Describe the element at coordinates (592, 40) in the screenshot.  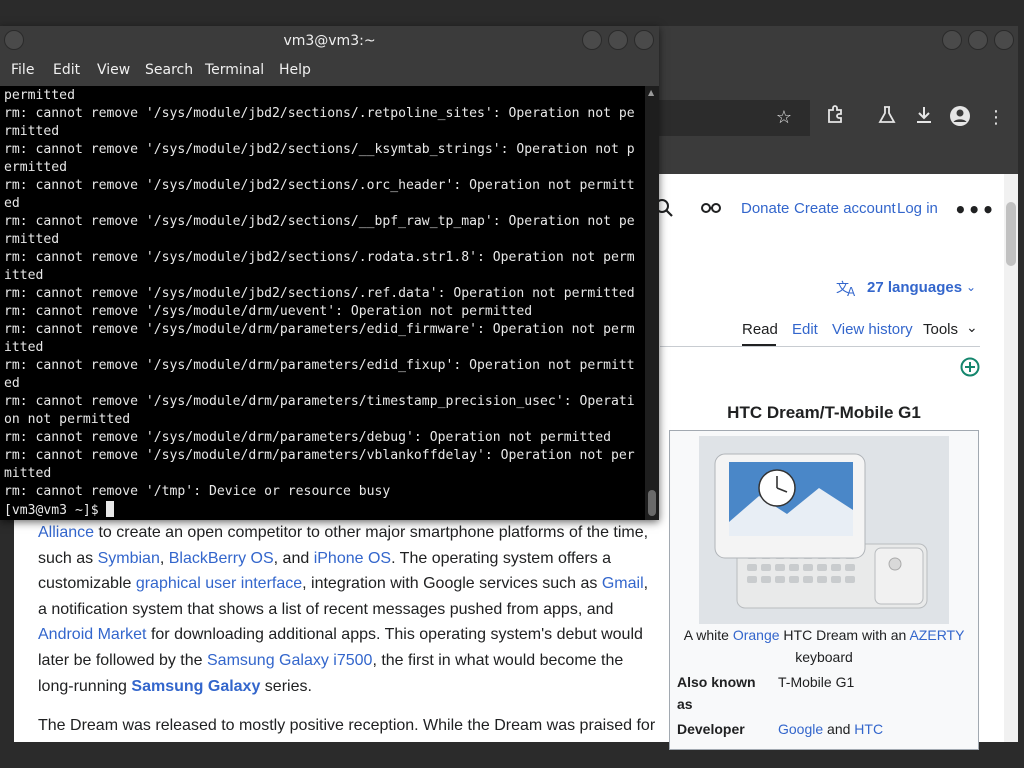
I see `terminal-minimize-button` at that location.